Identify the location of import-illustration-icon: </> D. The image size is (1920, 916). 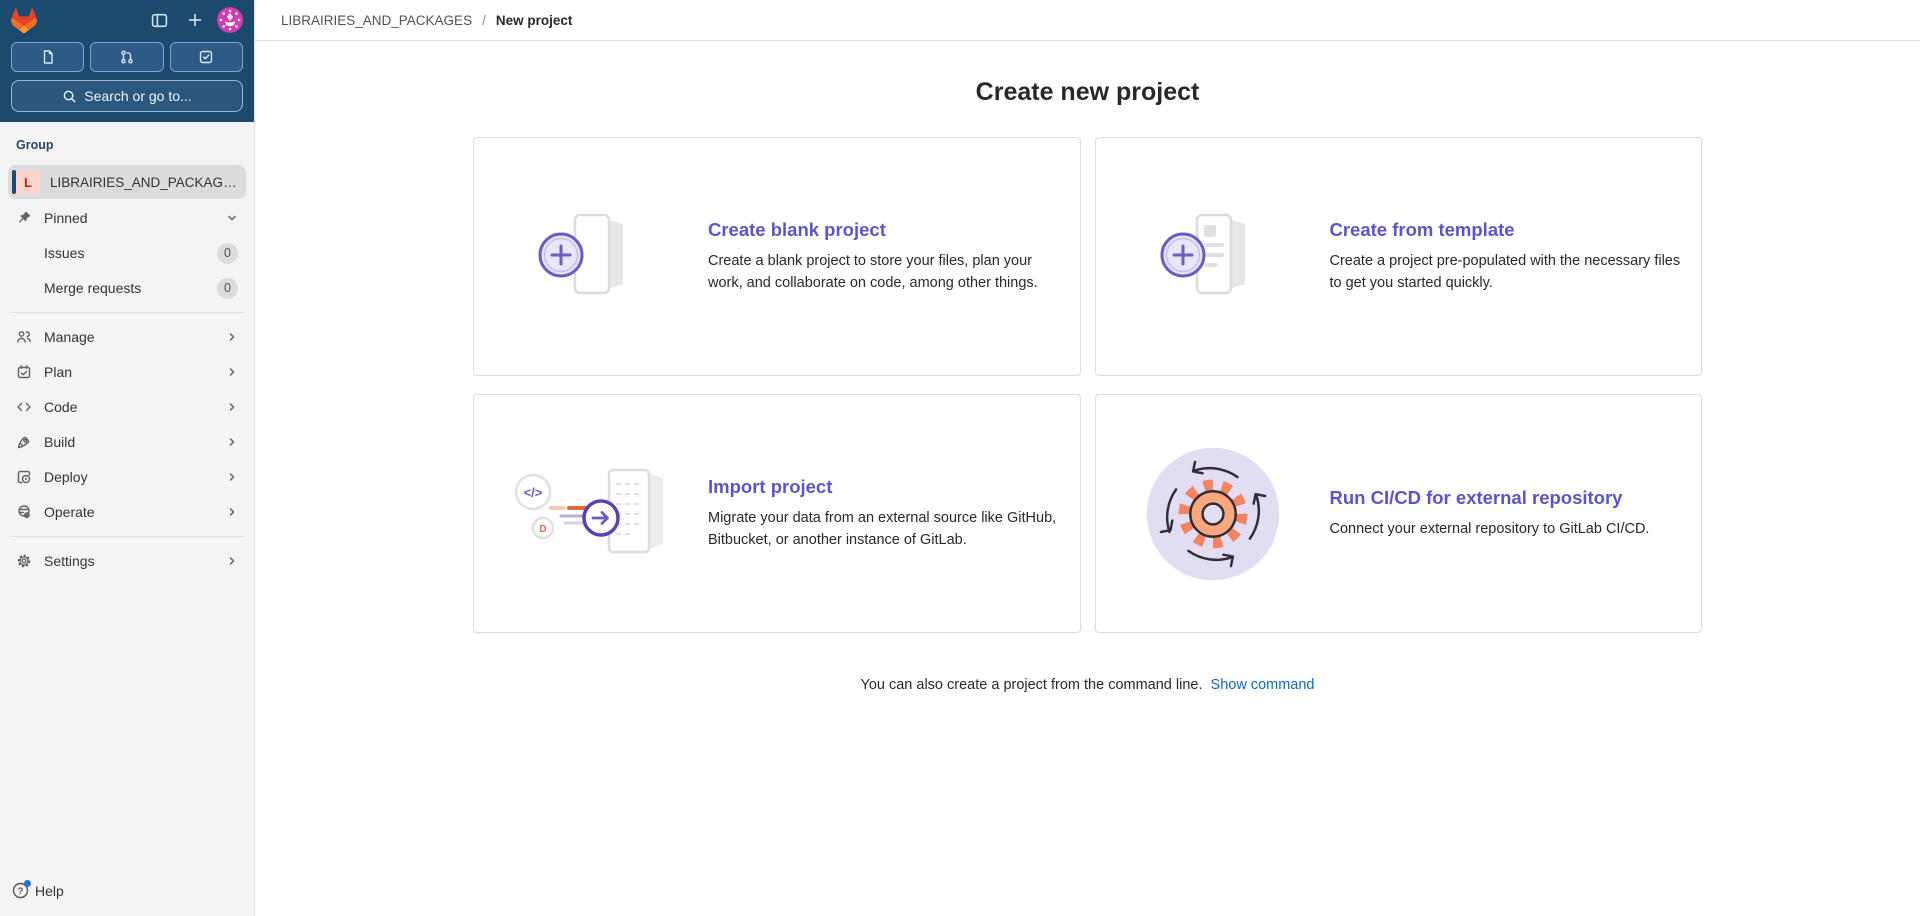
(591, 514).